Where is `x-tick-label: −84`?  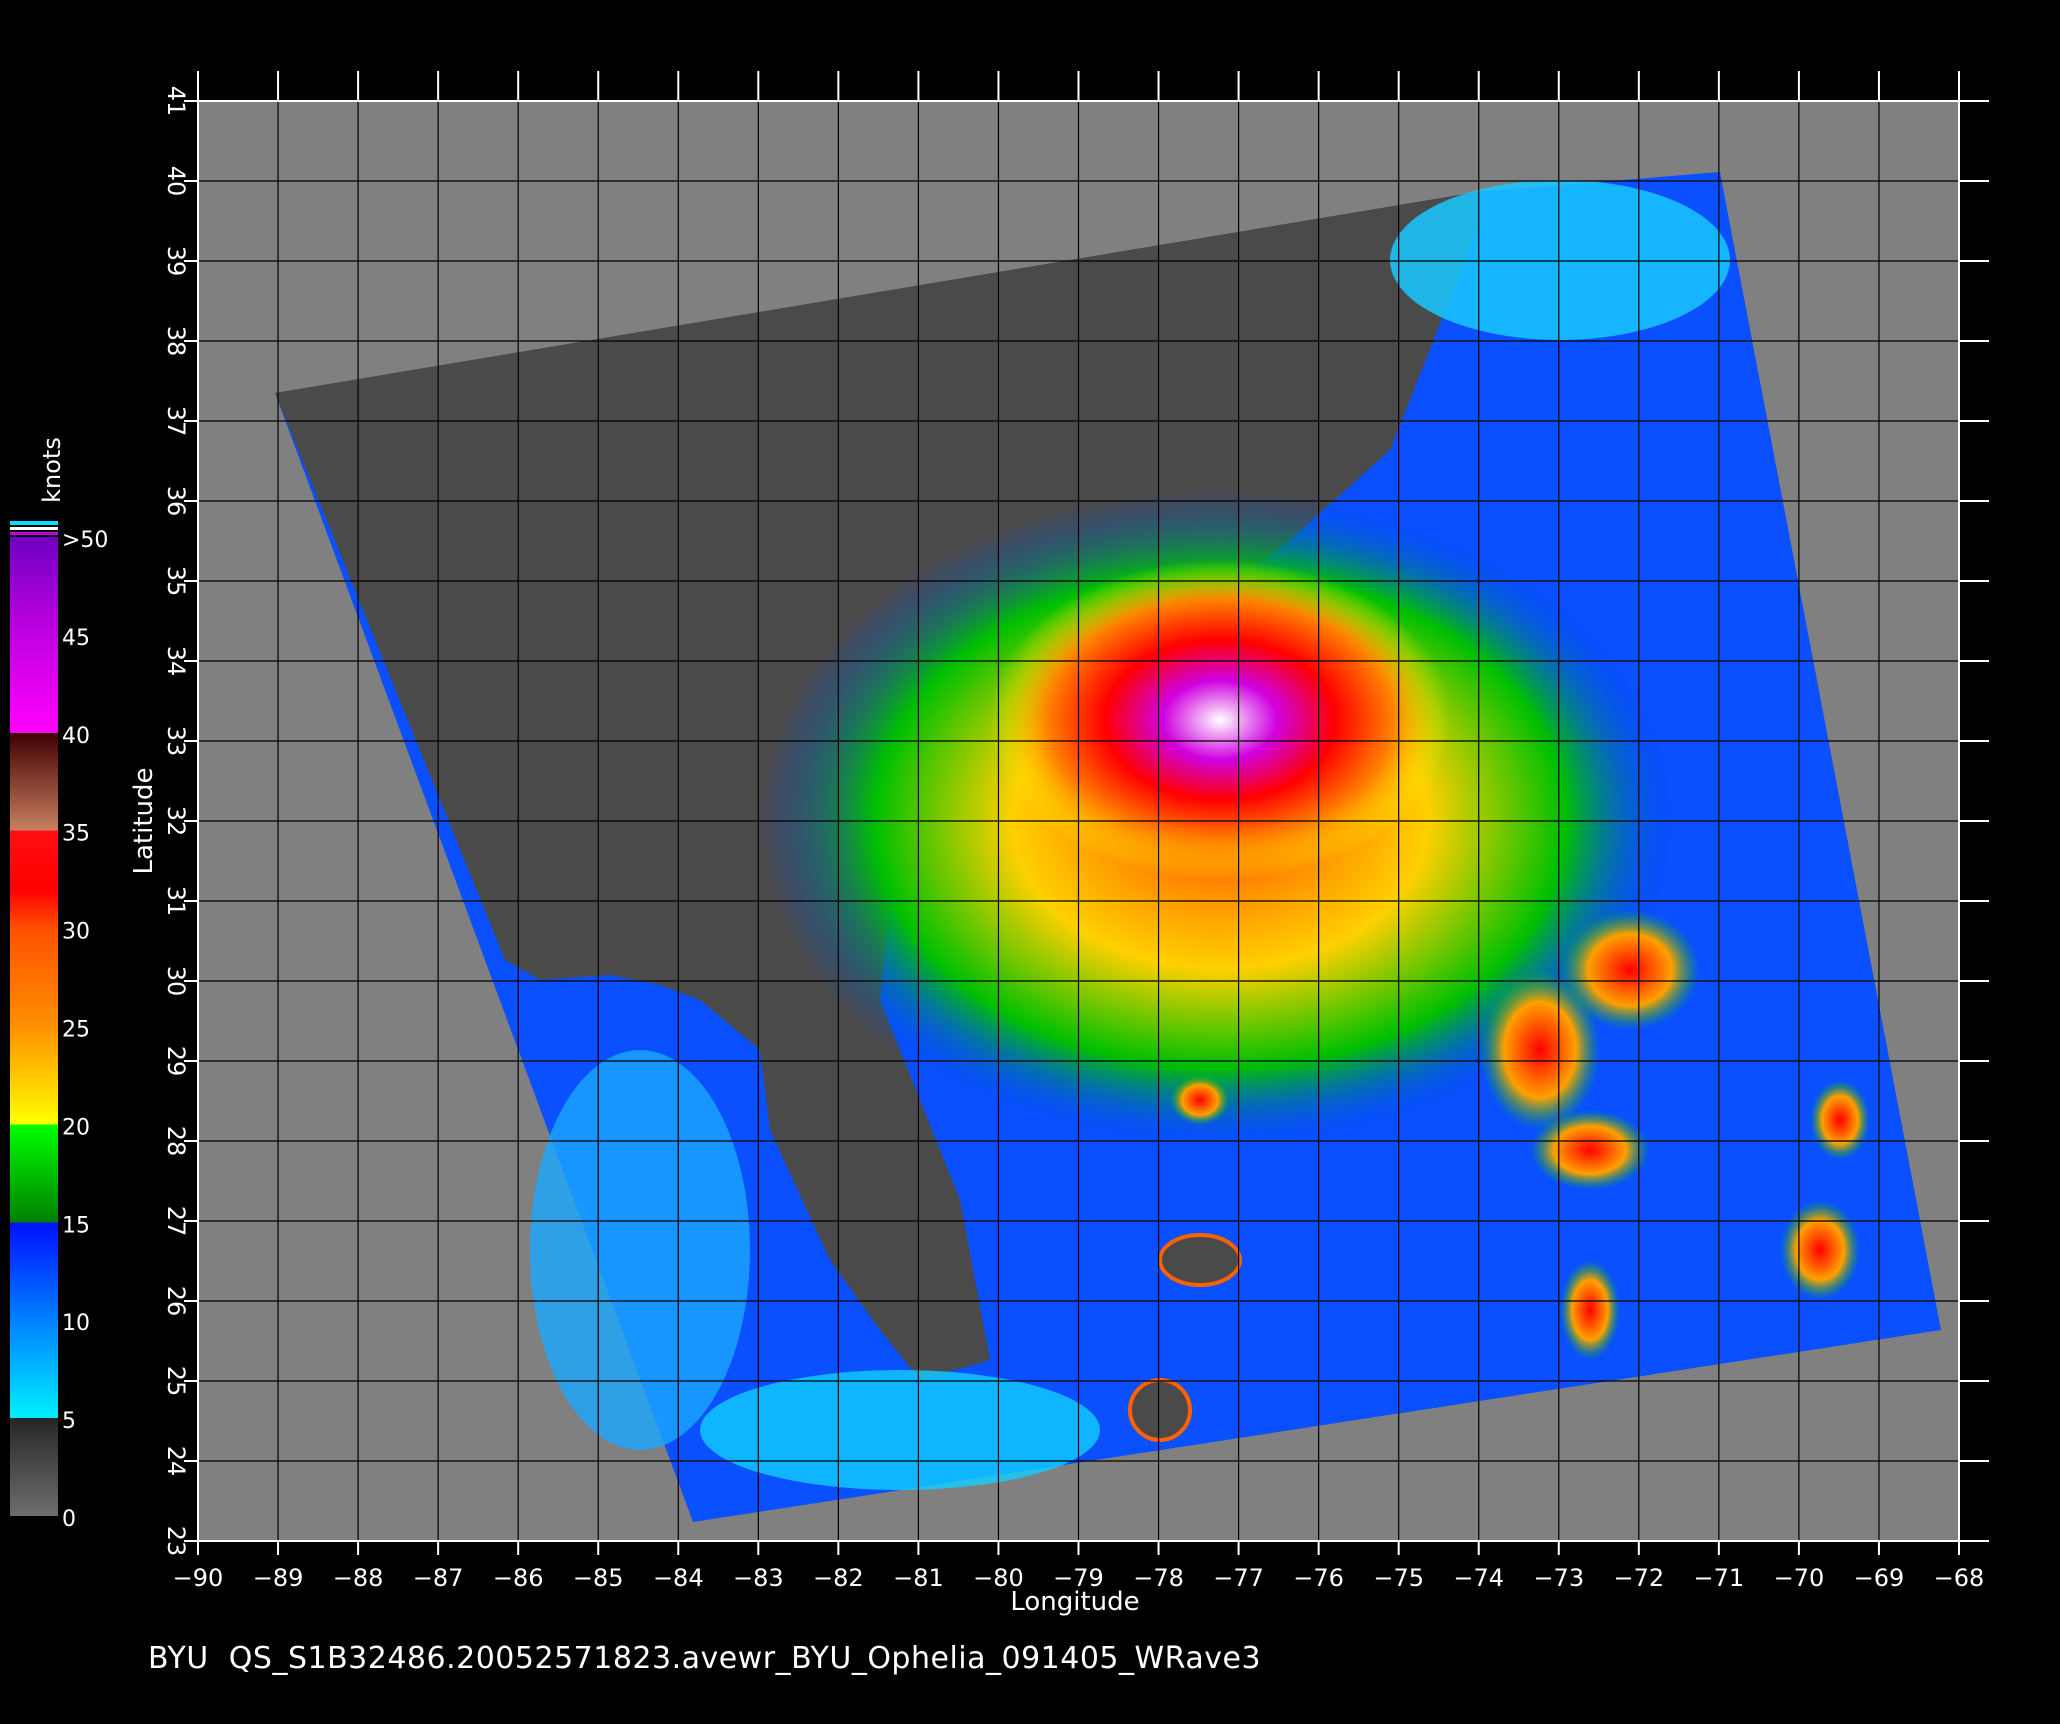 x-tick-label: −84 is located at coordinates (678, 1578).